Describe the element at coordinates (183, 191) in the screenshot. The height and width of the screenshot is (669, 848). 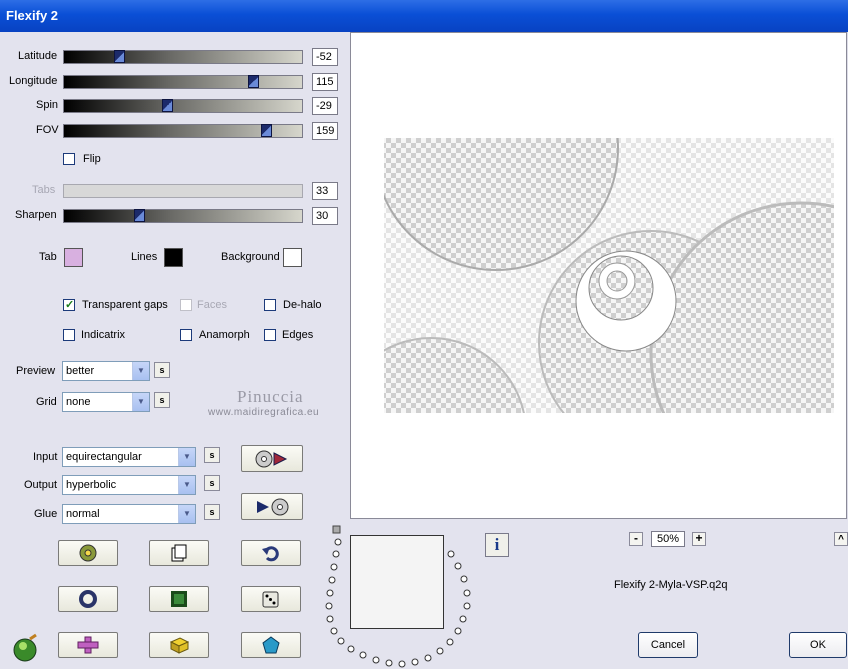
I see `tabs-slider` at that location.